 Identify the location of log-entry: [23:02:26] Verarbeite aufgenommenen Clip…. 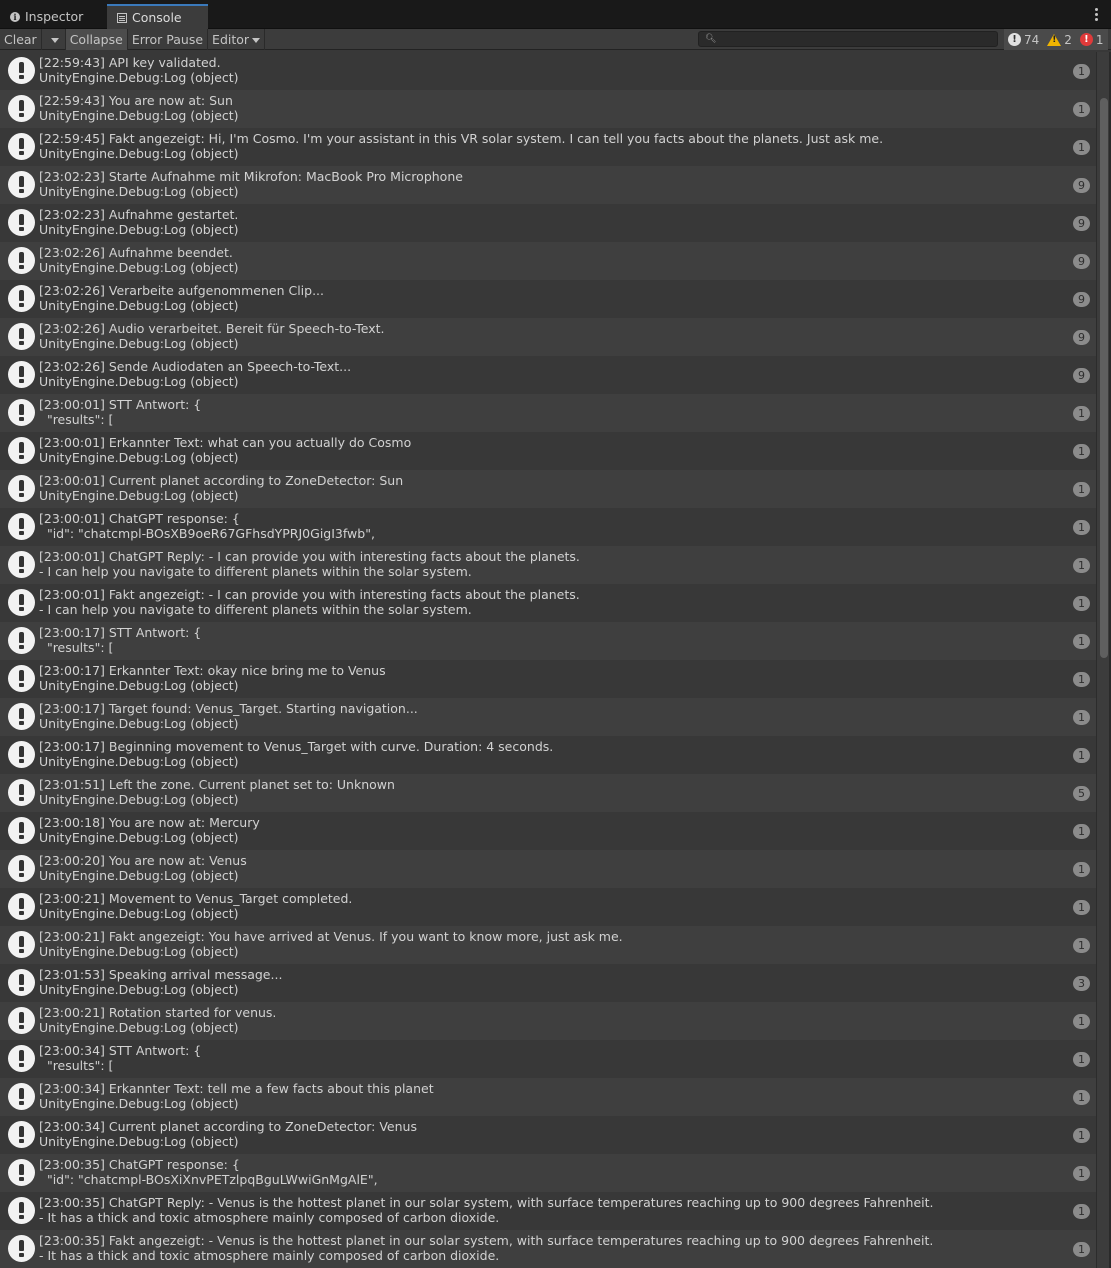
(548, 299).